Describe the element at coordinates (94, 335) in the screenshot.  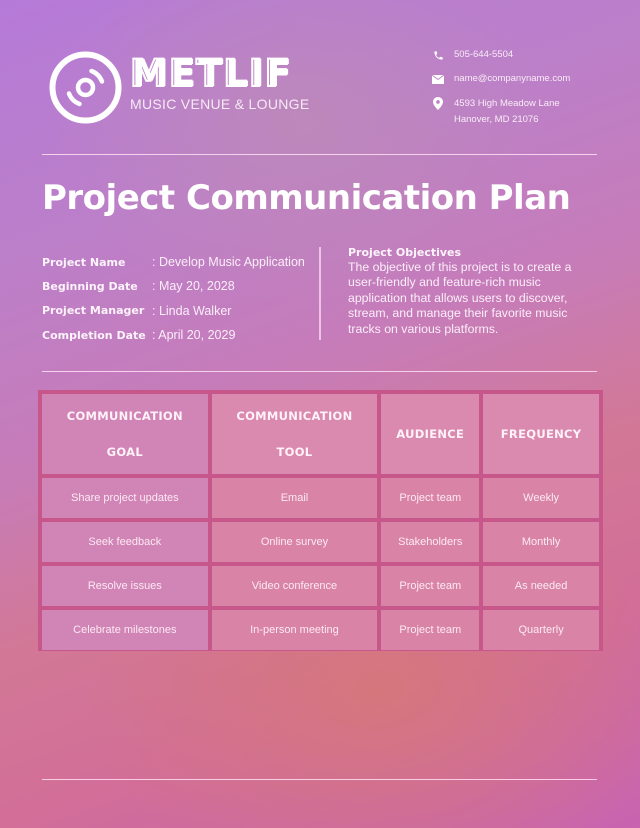
I see `info-label: Completion Date` at that location.